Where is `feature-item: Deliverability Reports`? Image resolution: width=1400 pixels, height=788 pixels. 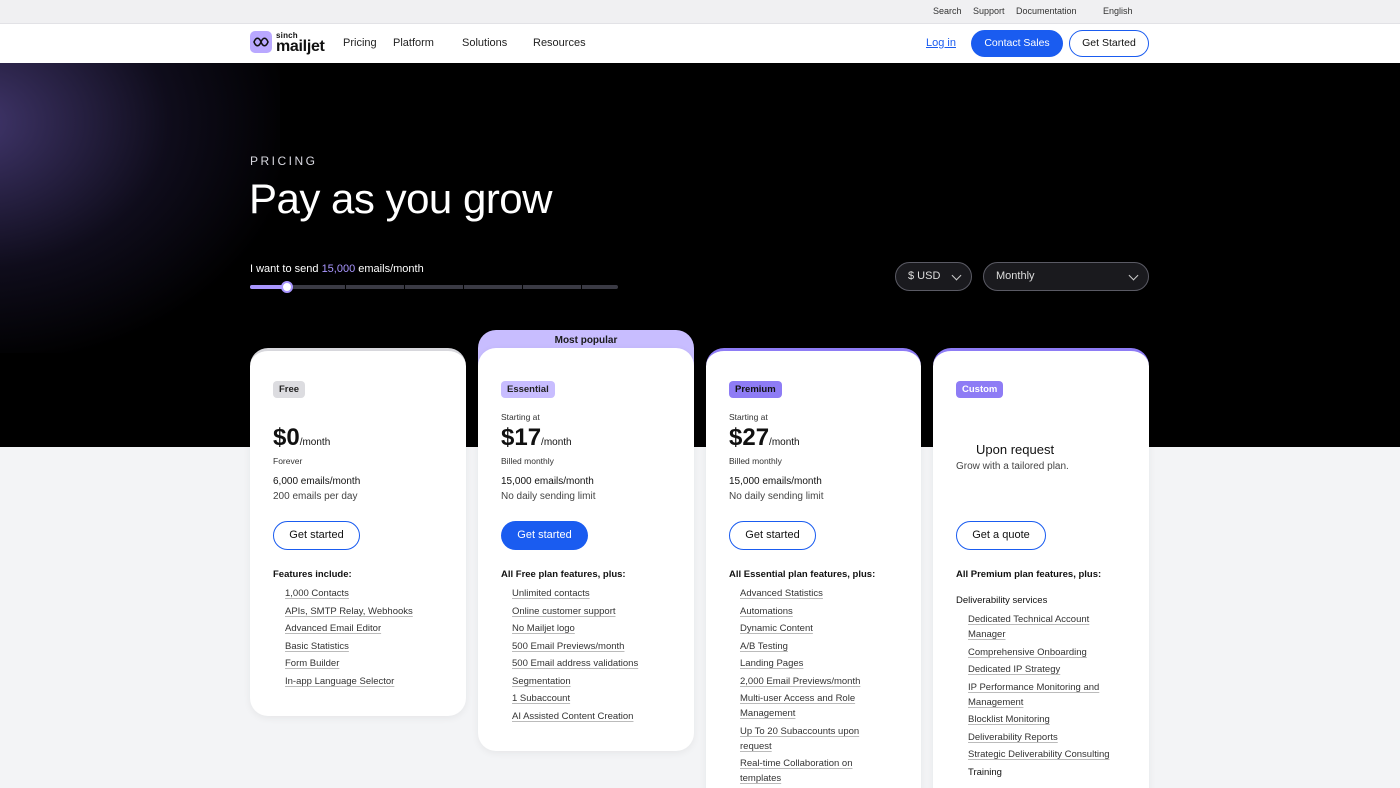 feature-item: Deliverability Reports is located at coordinates (1013, 737).